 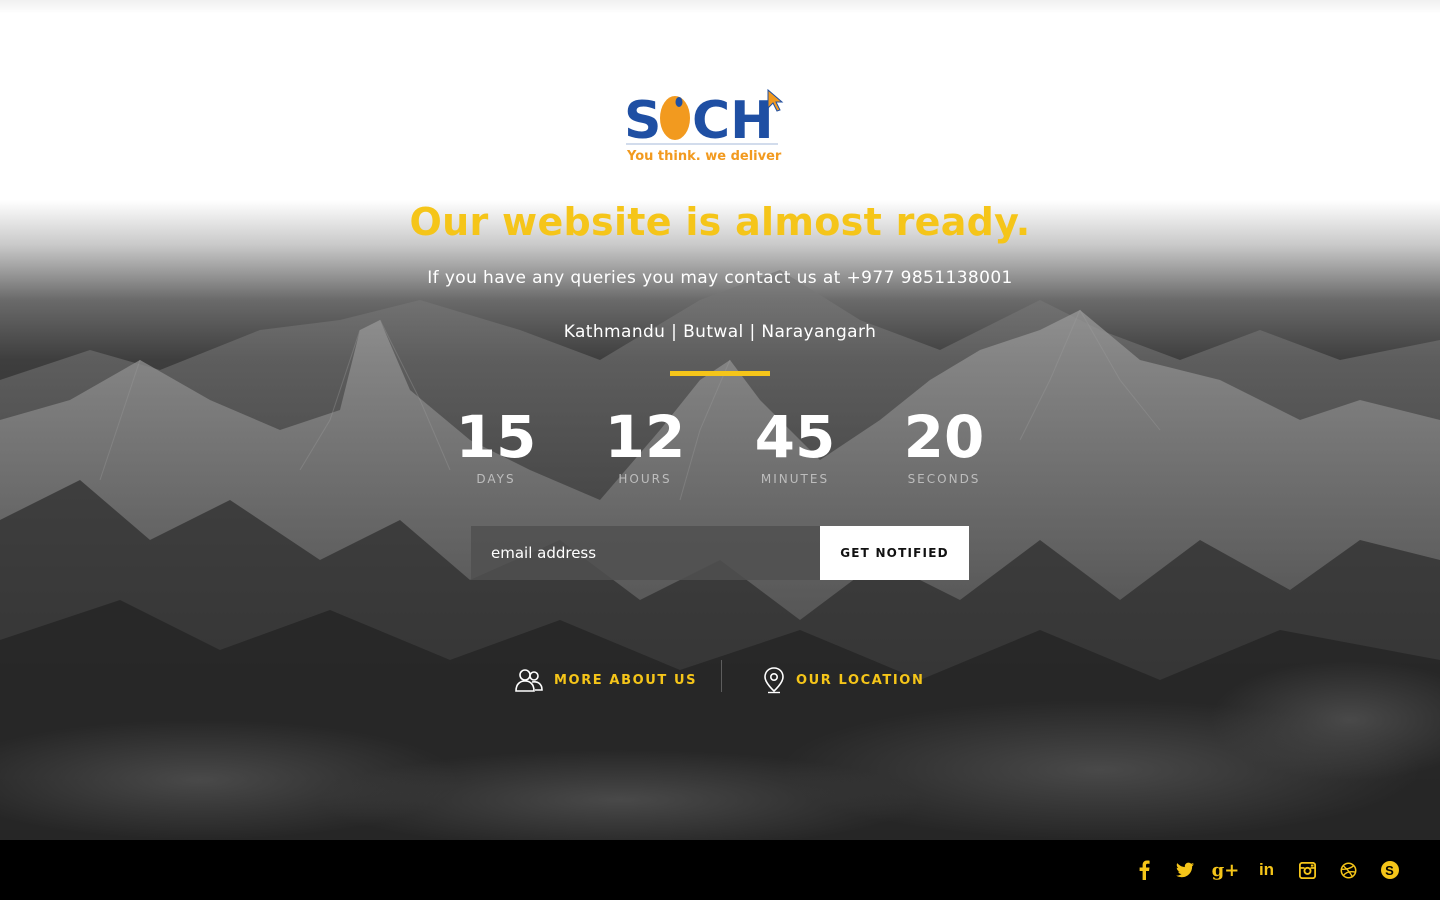 I want to click on skype-glyph: S, so click(x=1389, y=870).